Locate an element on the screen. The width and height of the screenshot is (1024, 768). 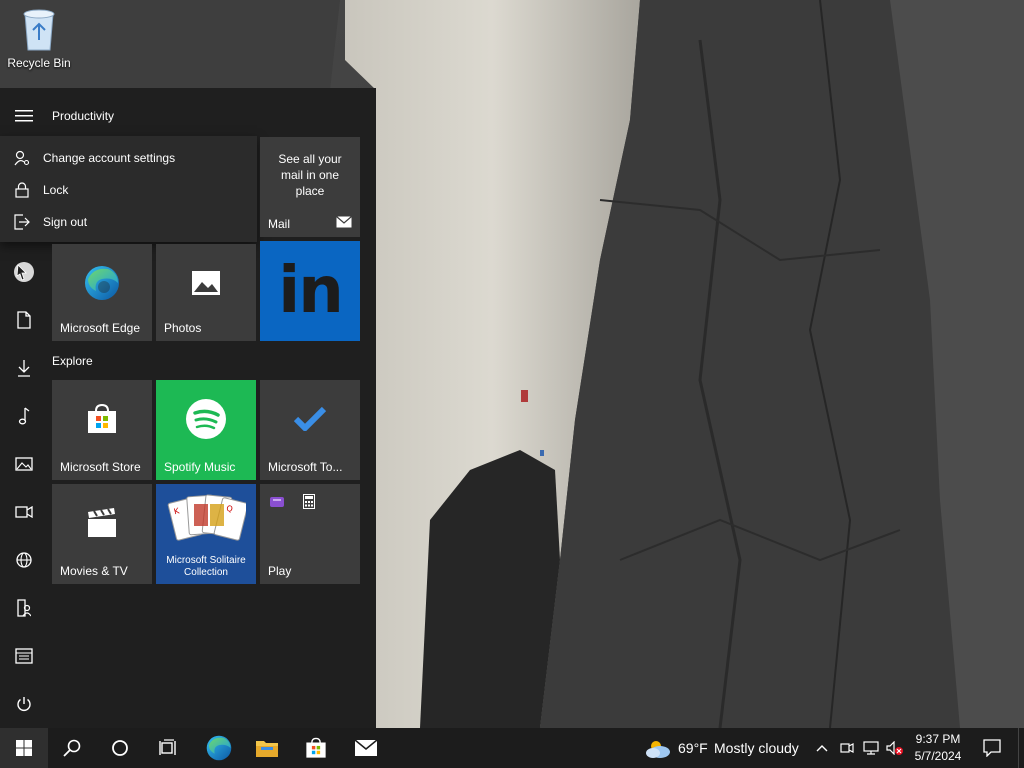
music-button is located at coordinates (24, 416).